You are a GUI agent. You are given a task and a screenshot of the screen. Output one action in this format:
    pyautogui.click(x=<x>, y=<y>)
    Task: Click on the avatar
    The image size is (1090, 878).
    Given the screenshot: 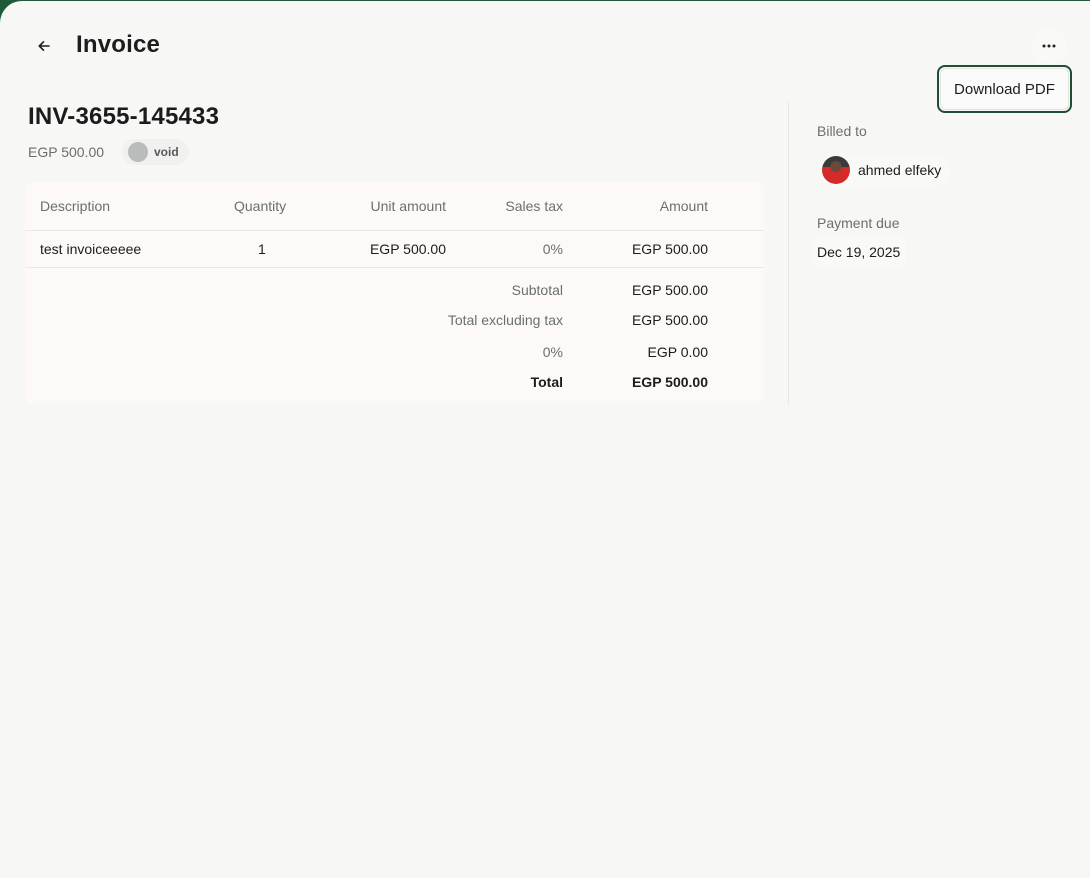 What is the action you would take?
    pyautogui.click(x=836, y=170)
    